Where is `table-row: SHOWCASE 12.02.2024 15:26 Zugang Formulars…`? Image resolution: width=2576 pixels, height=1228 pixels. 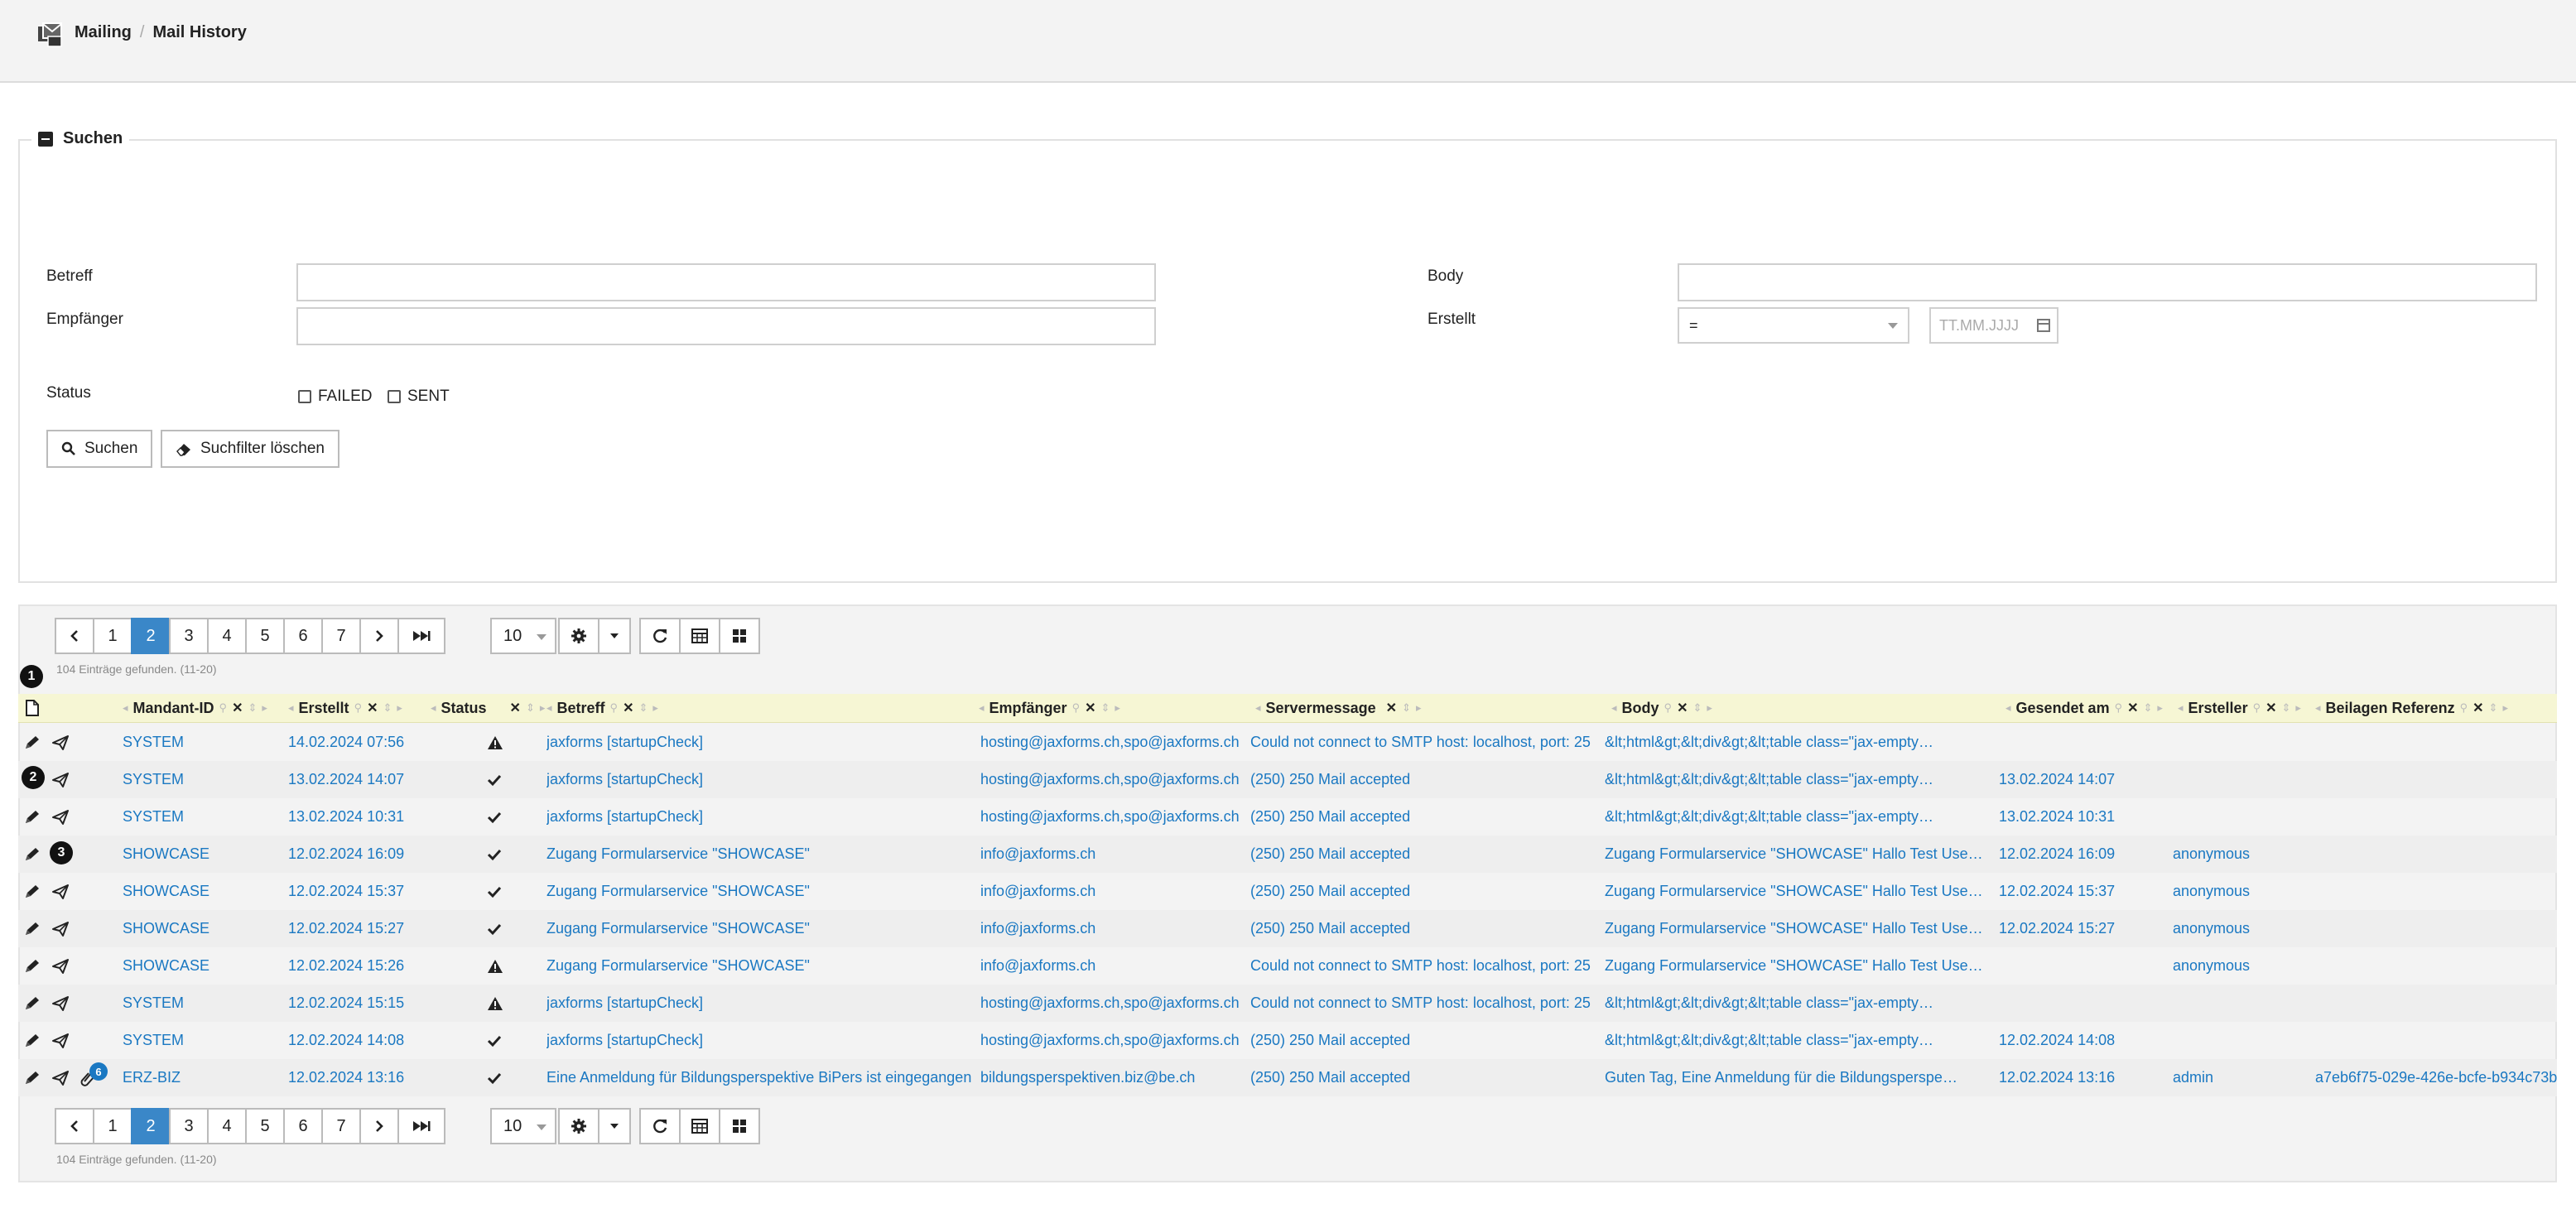
table-row: SHOWCASE 12.02.2024 15:26 Zugang Formulars… is located at coordinates (1287, 966).